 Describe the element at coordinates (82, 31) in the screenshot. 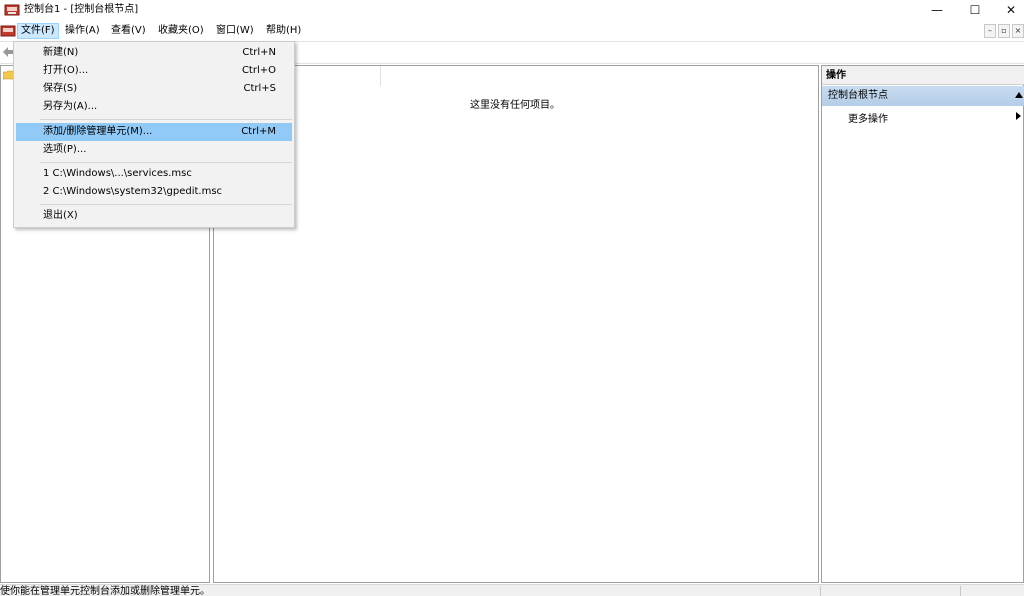

I see `menu-action: 操作(A)` at that location.